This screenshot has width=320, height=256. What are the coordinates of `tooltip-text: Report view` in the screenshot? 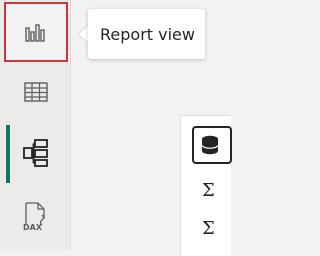 It's located at (147, 34).